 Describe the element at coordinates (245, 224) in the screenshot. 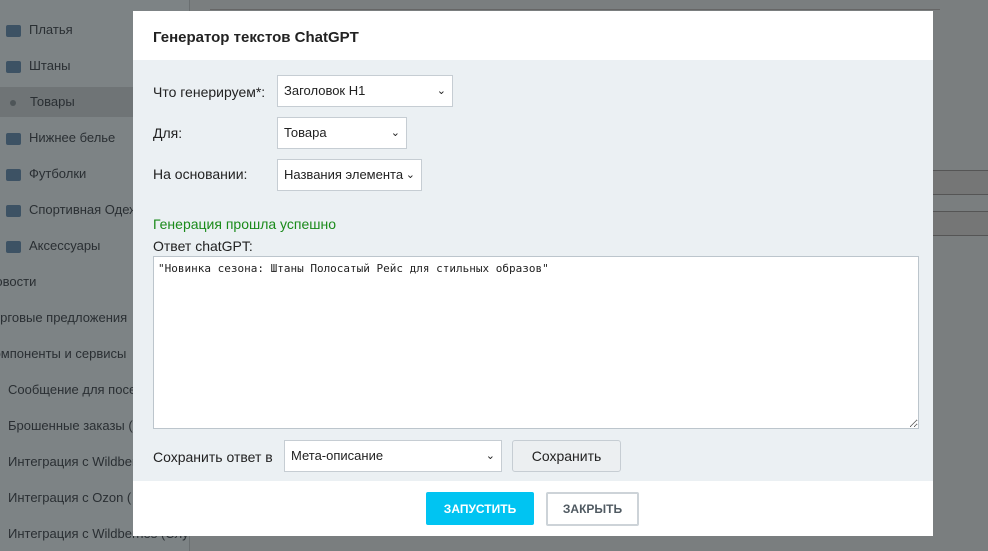

I see `status-message: Генерация прошла успешно` at that location.